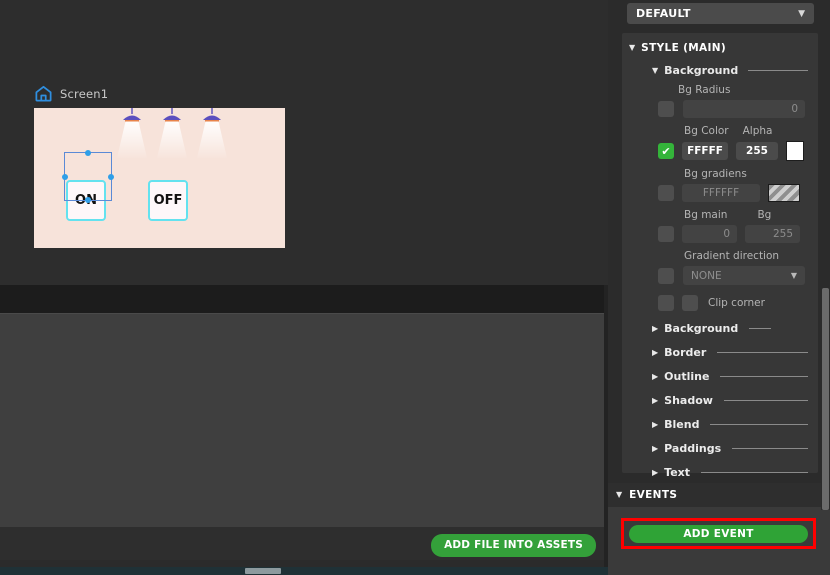 This screenshot has width=830, height=575. I want to click on bg-secondary-label: Bg, so click(764, 215).